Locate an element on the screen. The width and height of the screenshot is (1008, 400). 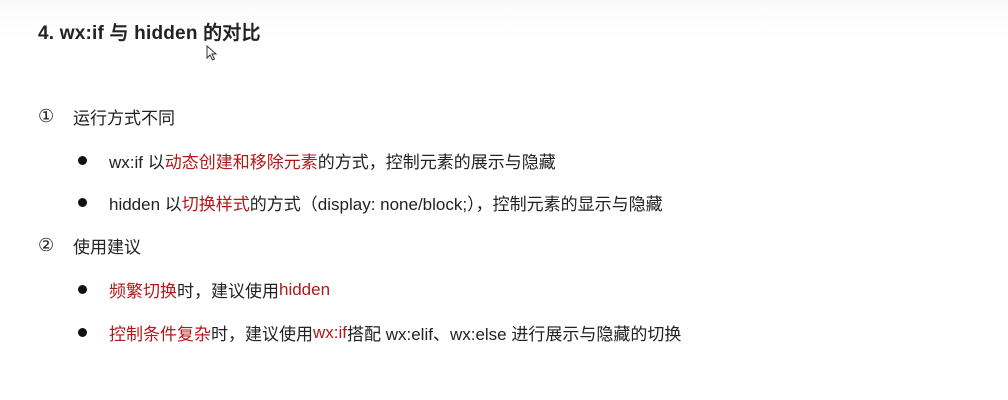
bullet-text: hidden 以 is located at coordinates (145, 204).